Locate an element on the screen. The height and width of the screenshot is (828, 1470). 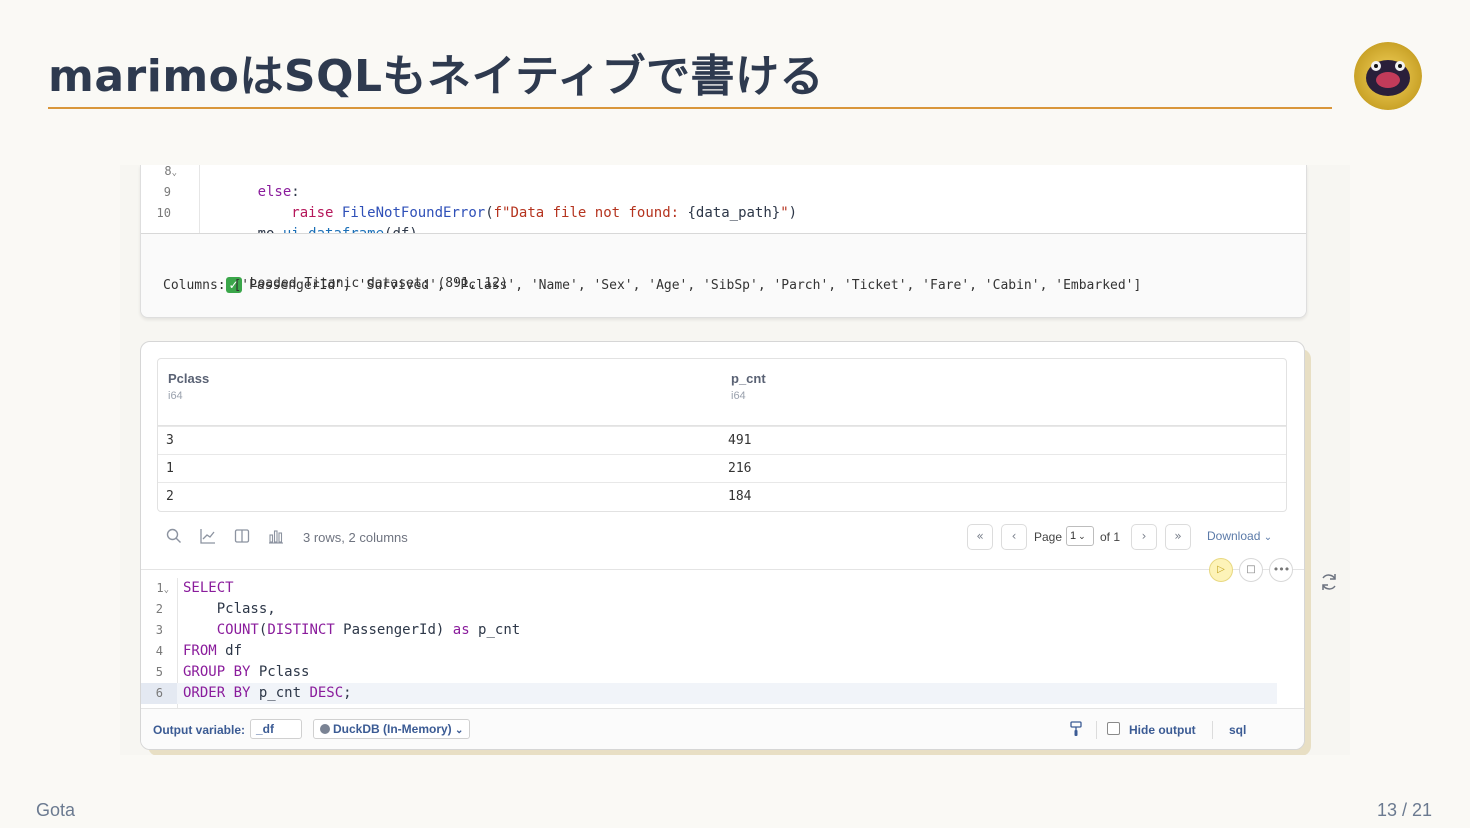
column-header-pclass: Pclass i64 is located at coordinates (188, 386).